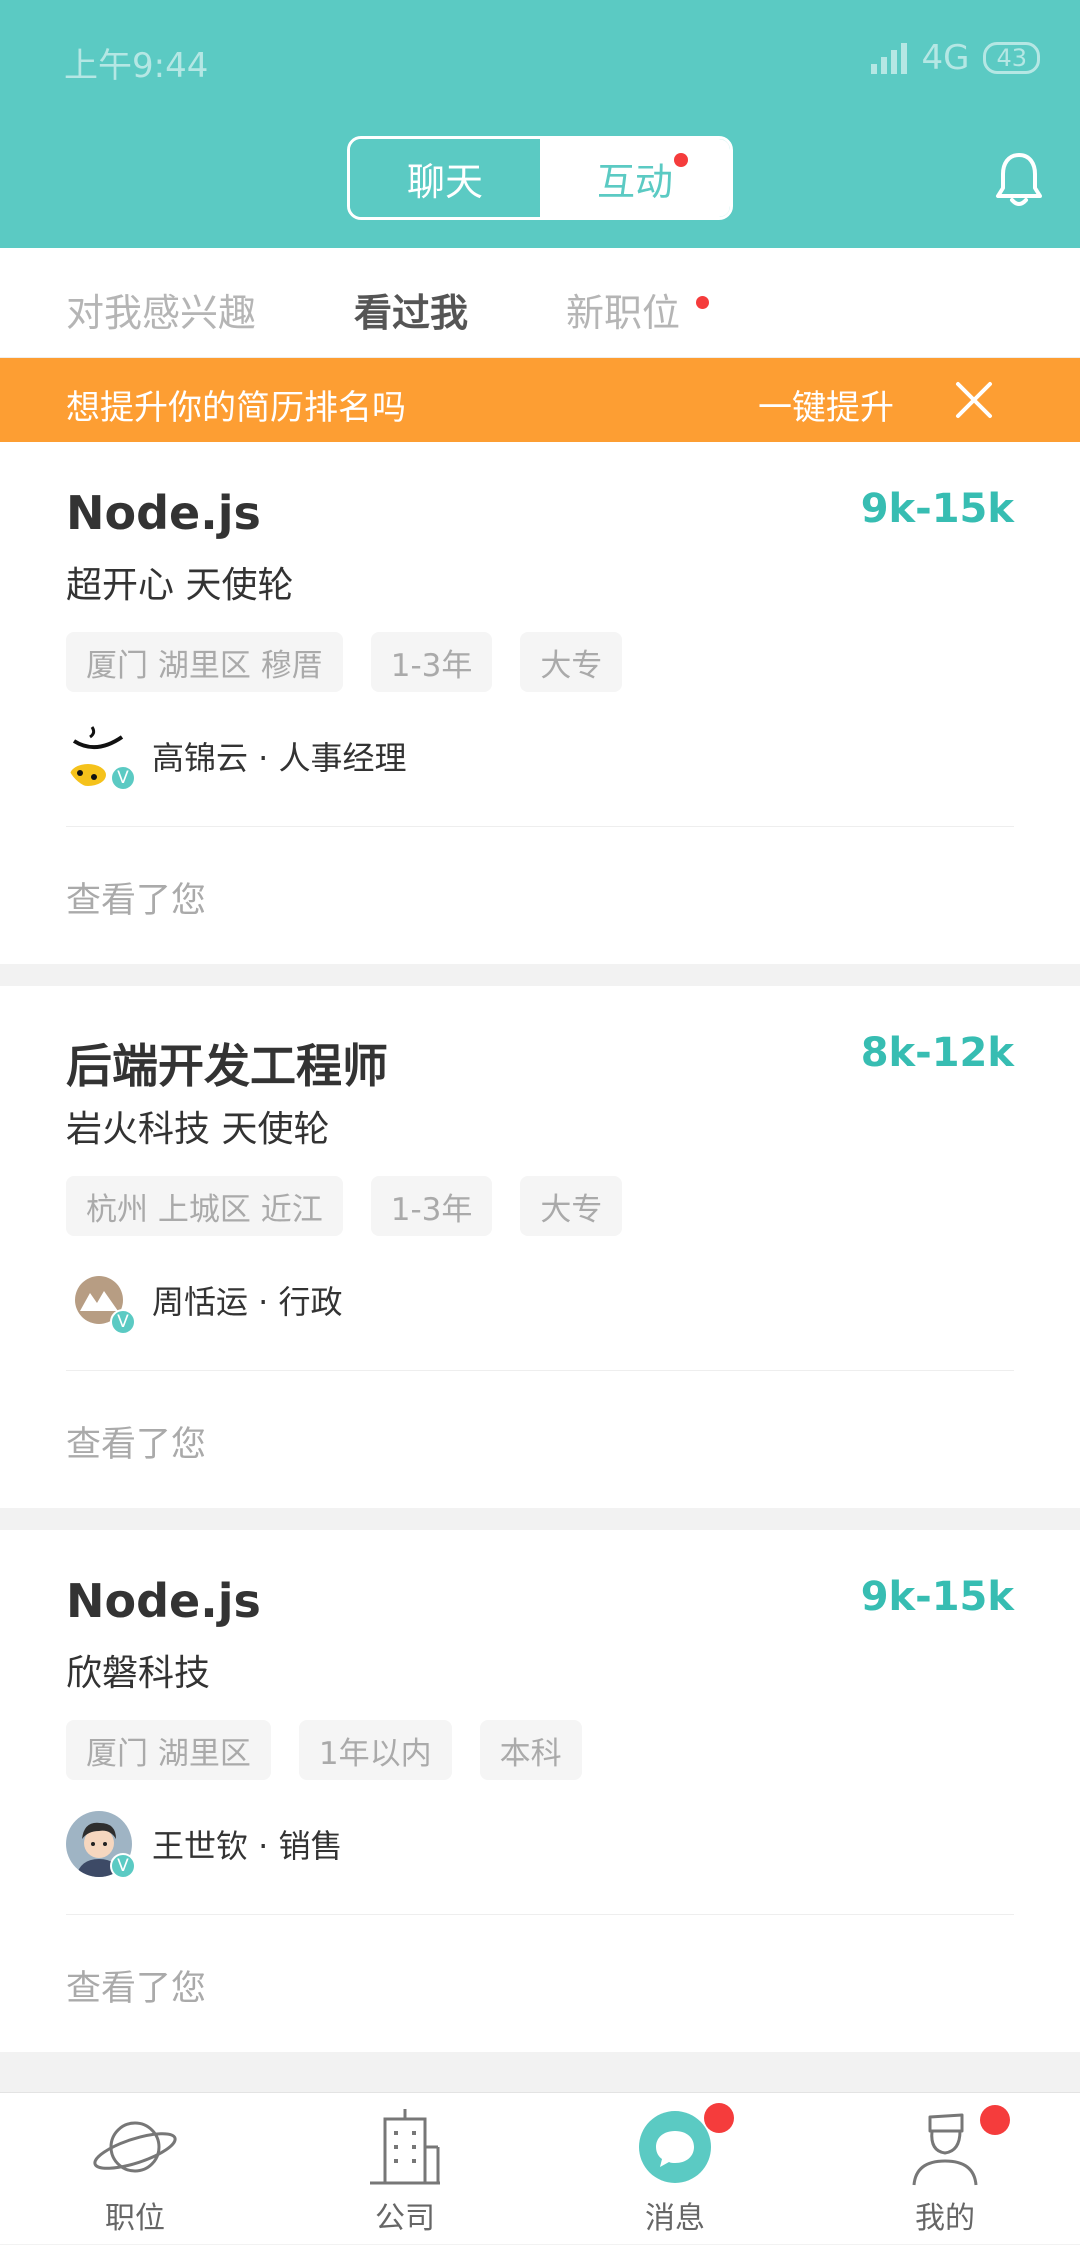  What do you see at coordinates (540, 303) in the screenshot?
I see `sub-tabs: 对我感兴趣 看过我 新职位` at bounding box center [540, 303].